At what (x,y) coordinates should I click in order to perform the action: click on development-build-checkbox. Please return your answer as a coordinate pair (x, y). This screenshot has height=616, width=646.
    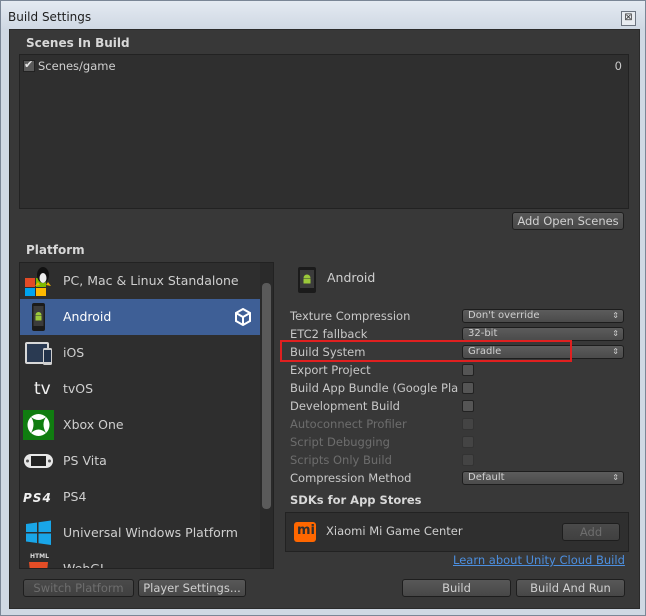
    Looking at the image, I should click on (468, 406).